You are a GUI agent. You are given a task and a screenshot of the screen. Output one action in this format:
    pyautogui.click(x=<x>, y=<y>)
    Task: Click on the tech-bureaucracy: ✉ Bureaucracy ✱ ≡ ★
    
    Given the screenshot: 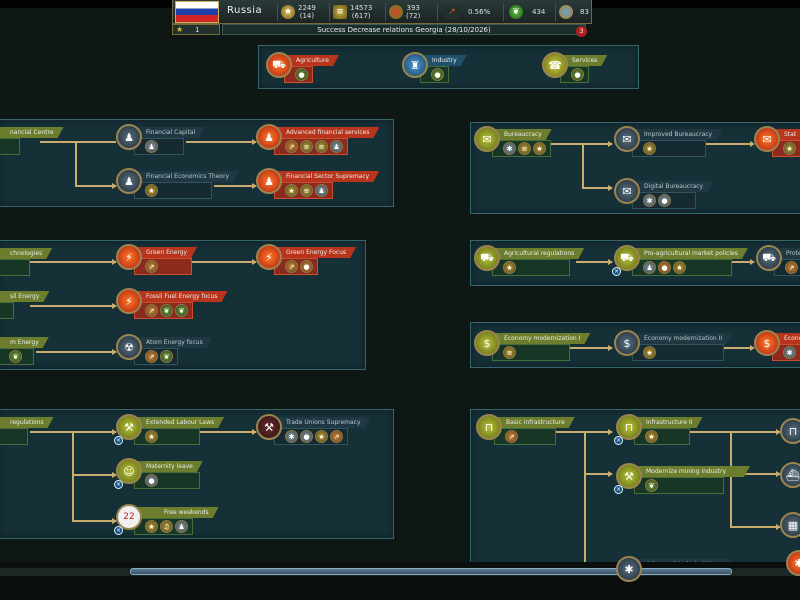 What is the action you would take?
    pyautogui.click(x=529, y=146)
    